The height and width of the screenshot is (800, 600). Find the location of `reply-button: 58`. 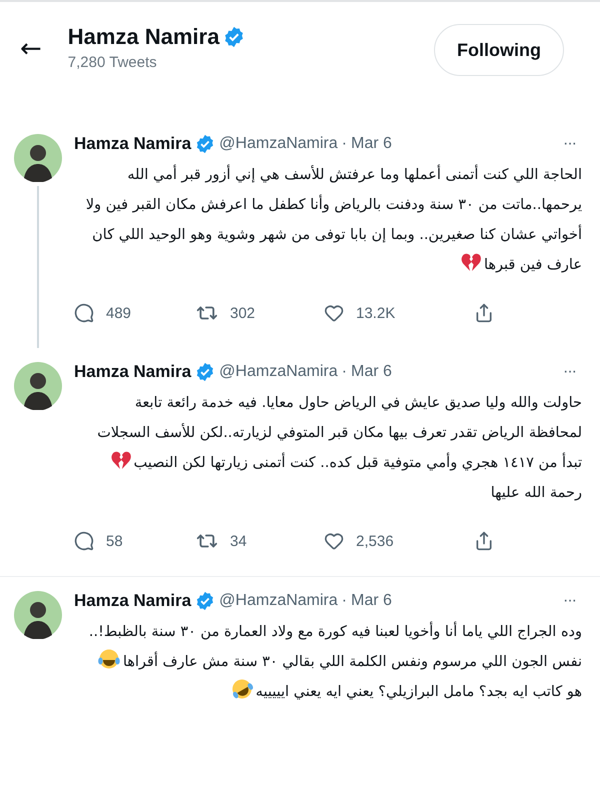

reply-button: 58 is located at coordinates (98, 541).